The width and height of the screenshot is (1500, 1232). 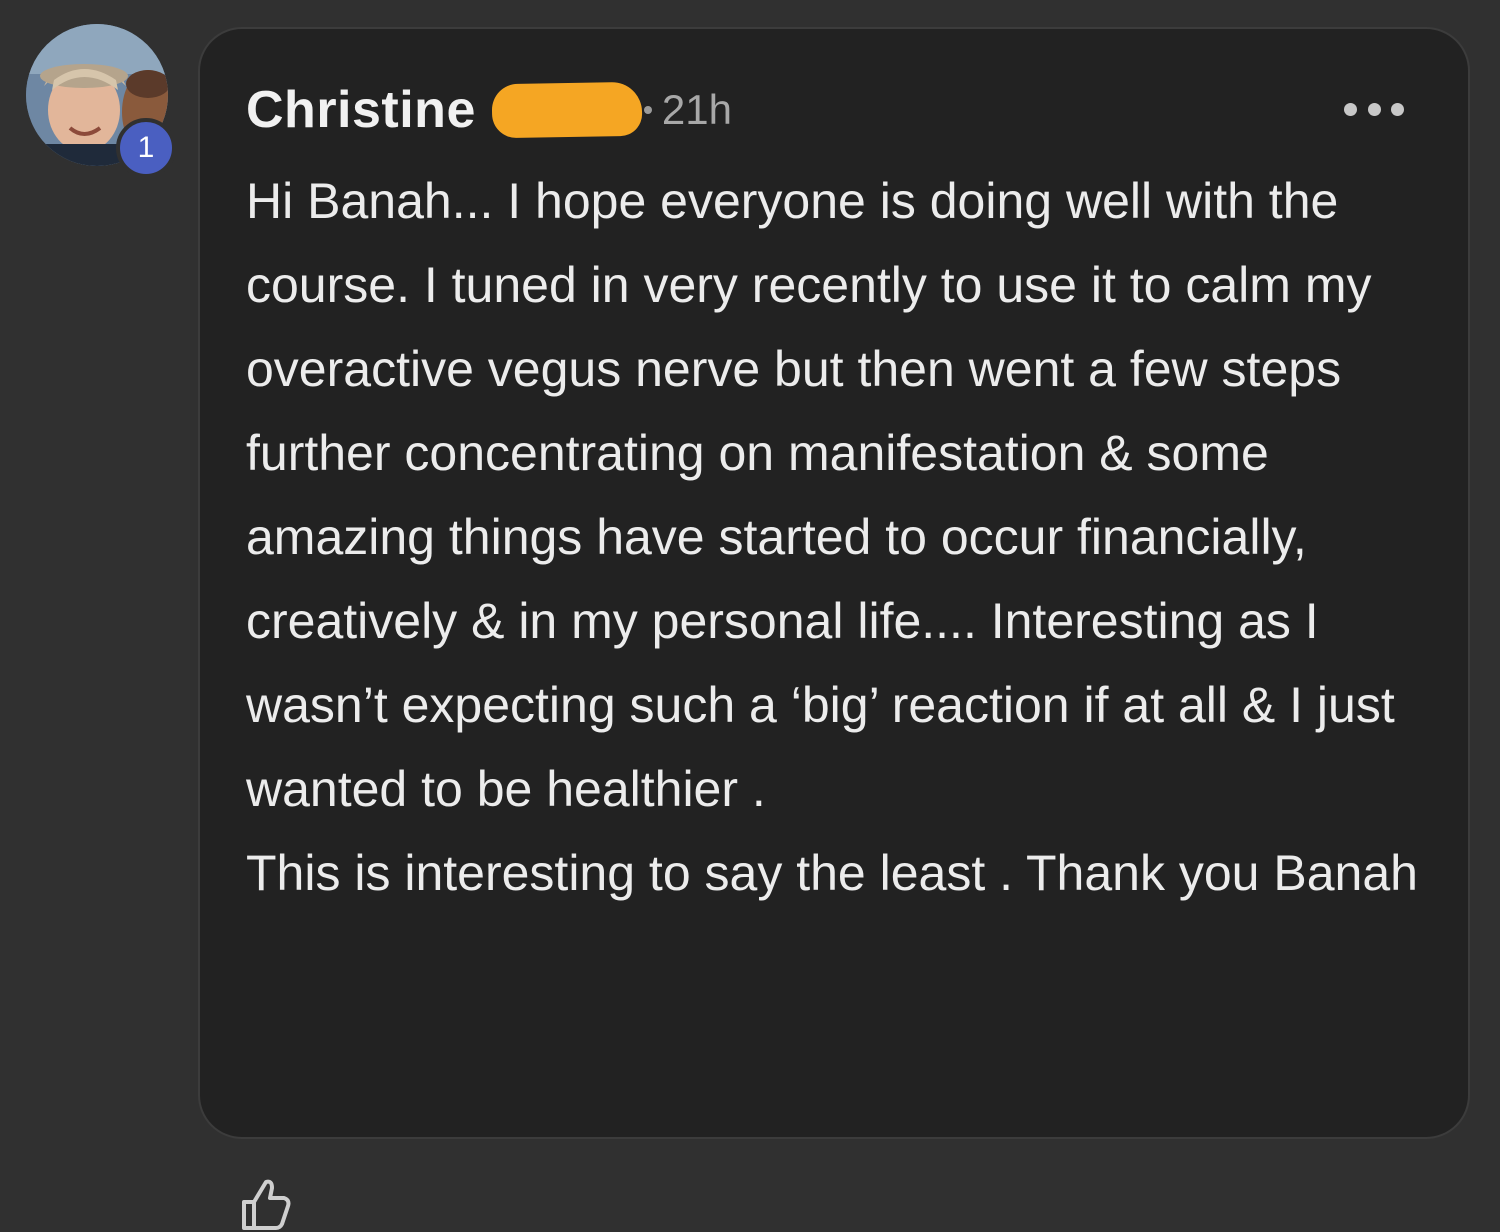 What do you see at coordinates (567, 110) in the screenshot?
I see `redaction-mark` at bounding box center [567, 110].